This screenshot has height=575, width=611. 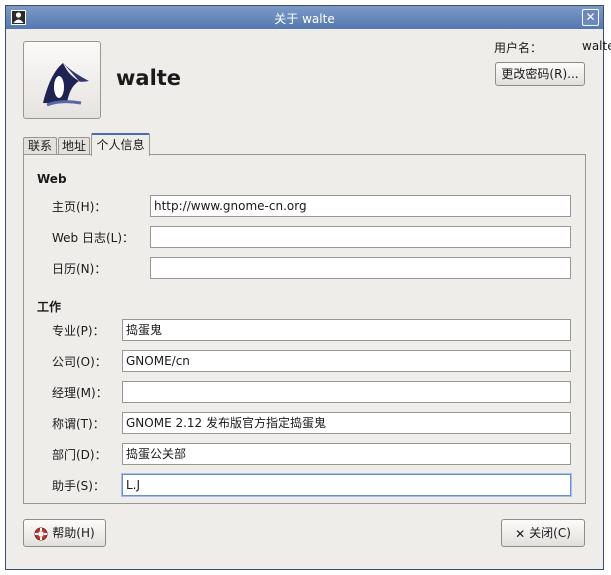 I want to click on help-button: 帮助(H), so click(x=64, y=533).